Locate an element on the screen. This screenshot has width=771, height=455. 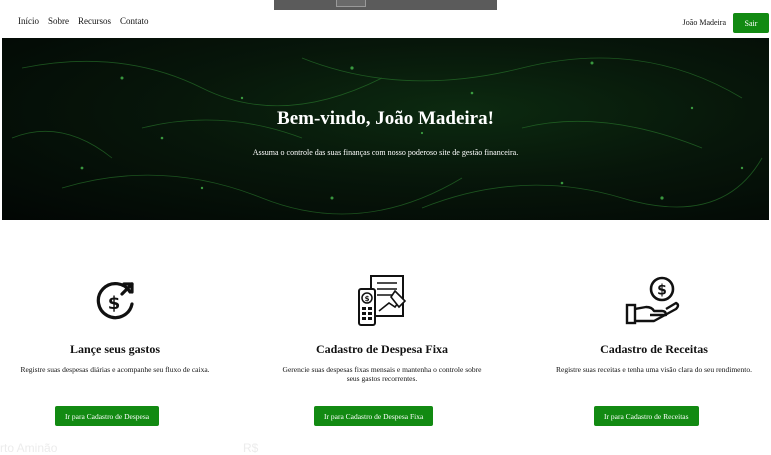
card-title: Lançe seus gastos is located at coordinates (114, 349).